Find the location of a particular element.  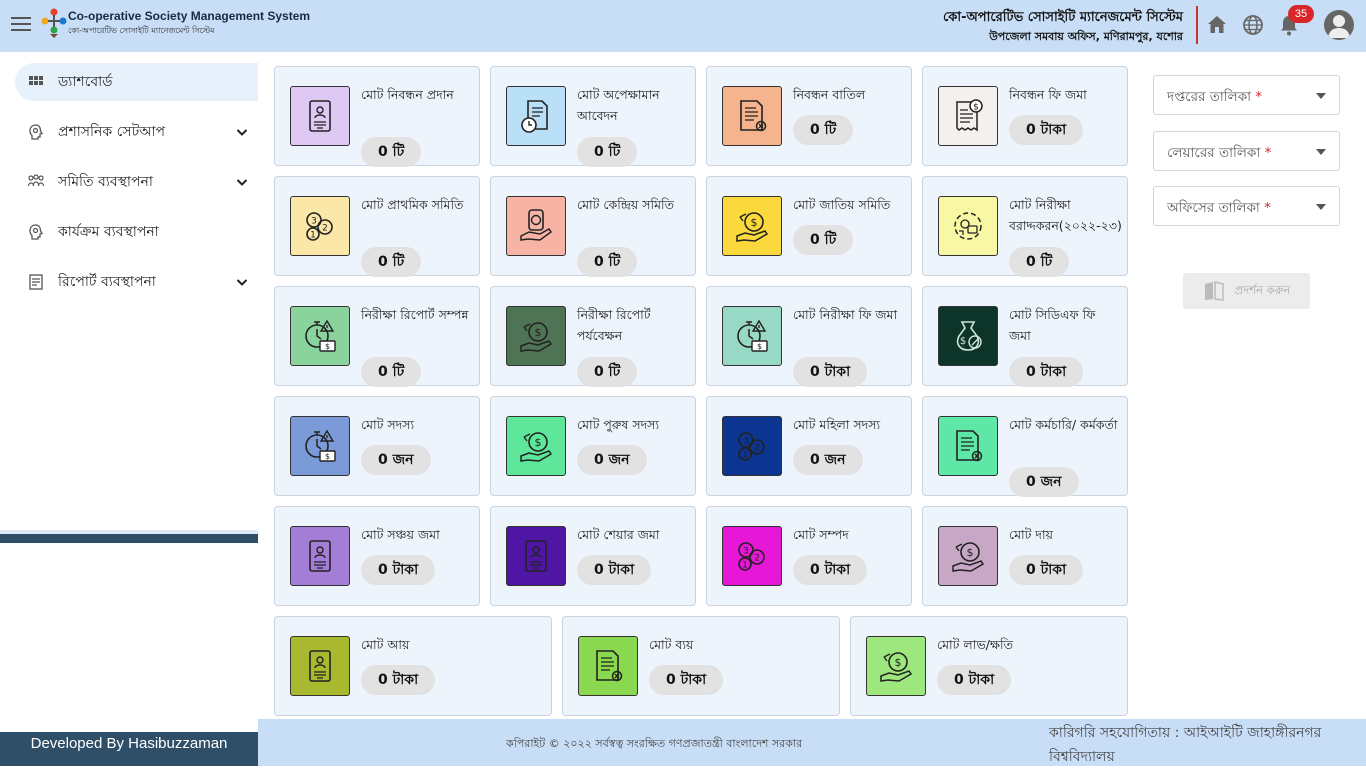

stat-card: $ মোট লাভ/ক্ষতি 0 টাকা is located at coordinates (989, 666).